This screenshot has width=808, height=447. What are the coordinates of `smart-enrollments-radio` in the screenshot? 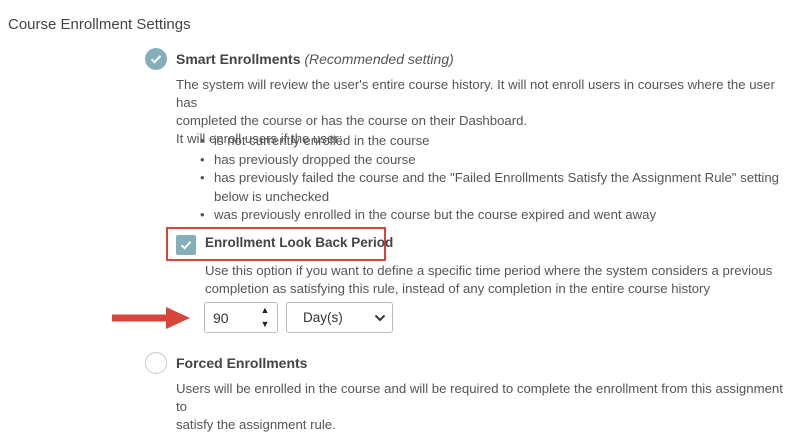 It's located at (156, 59).